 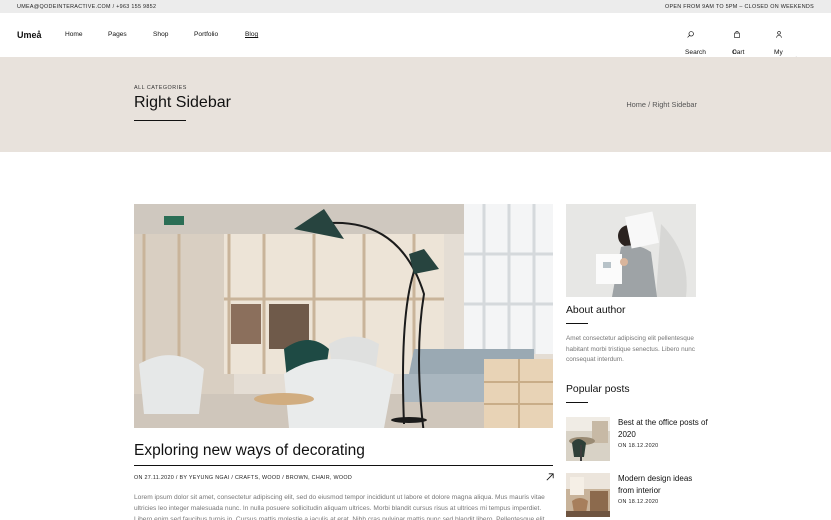 What do you see at coordinates (160, 120) in the screenshot?
I see `title-underline` at bounding box center [160, 120].